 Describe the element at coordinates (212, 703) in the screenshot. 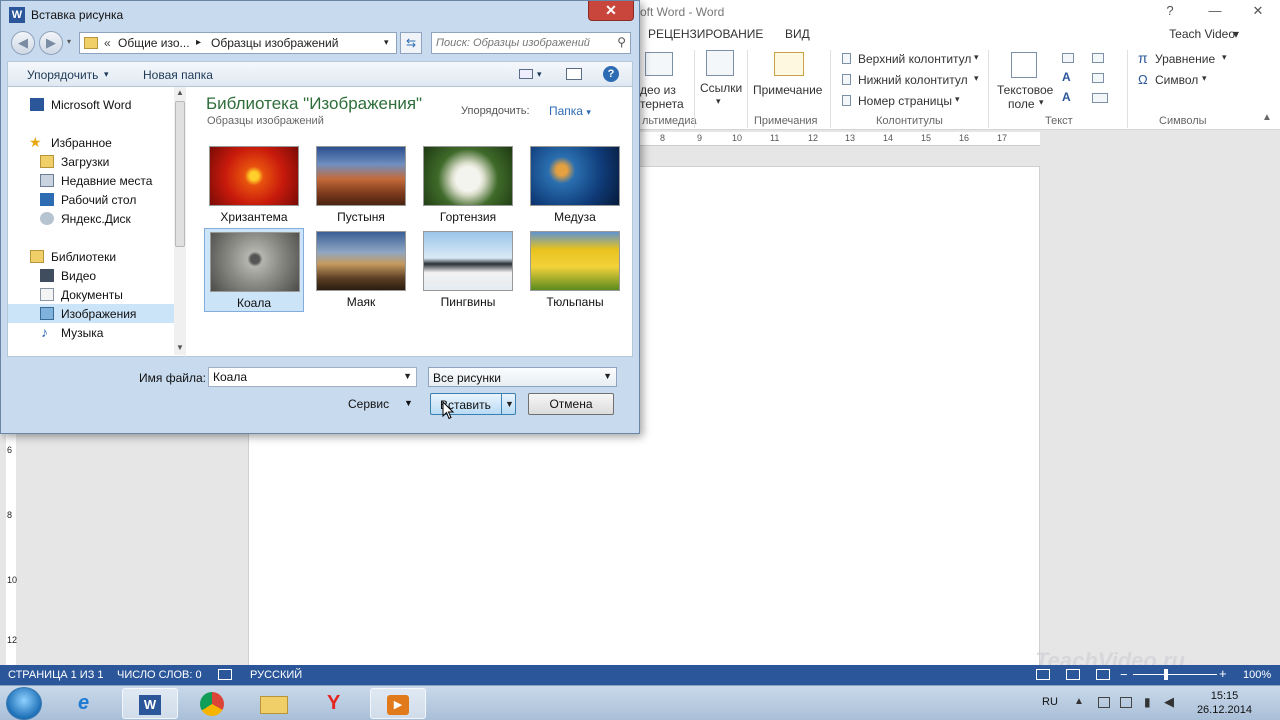

I see `taskbar-chrome-icon` at that location.